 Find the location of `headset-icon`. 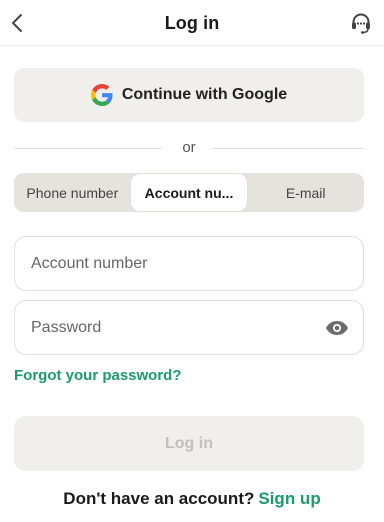

headset-icon is located at coordinates (361, 23).